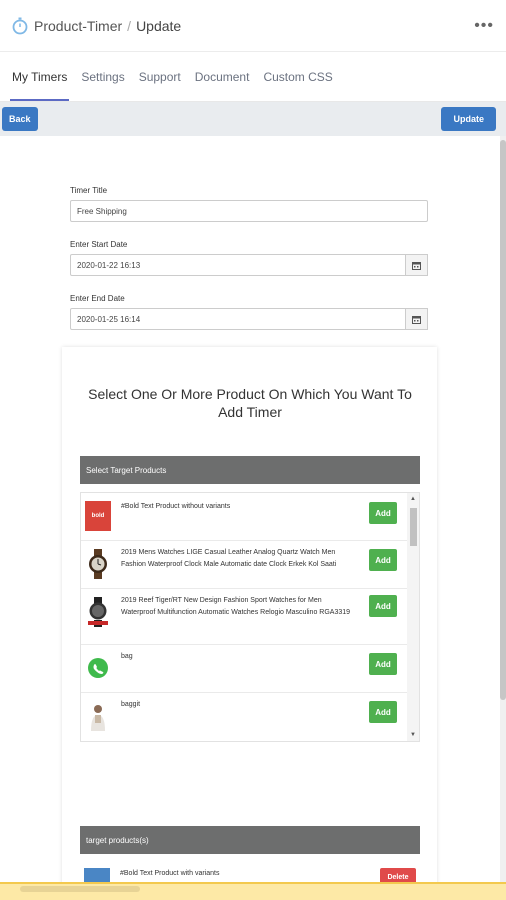 This screenshot has width=506, height=900. What do you see at coordinates (97, 298) in the screenshot?
I see `end-date-label: Enter End Date` at bounding box center [97, 298].